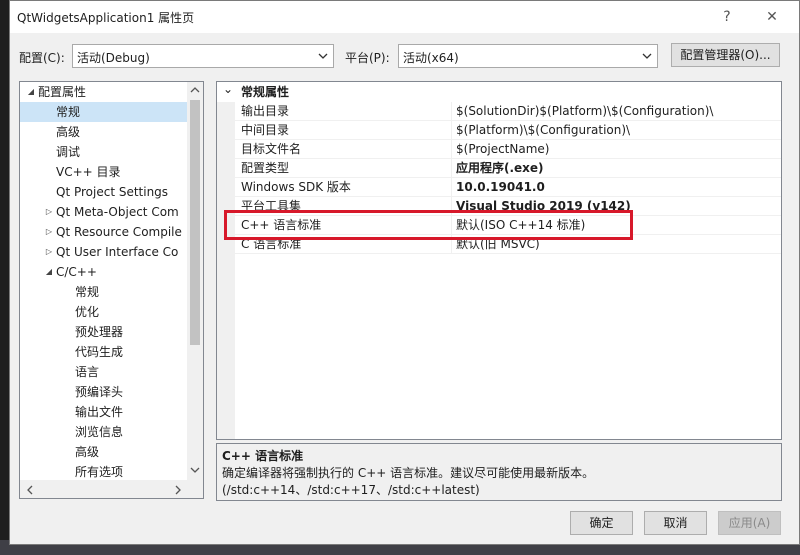 This screenshot has height=555, width=800. Describe the element at coordinates (265, 111) in the screenshot. I see `property-name: 输出目录` at that location.